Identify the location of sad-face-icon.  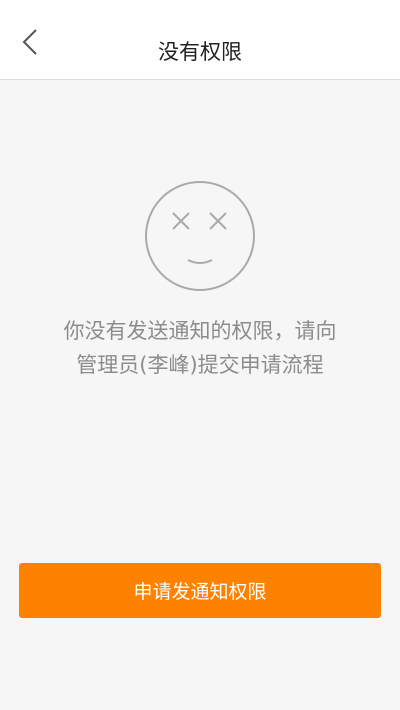
(200, 236).